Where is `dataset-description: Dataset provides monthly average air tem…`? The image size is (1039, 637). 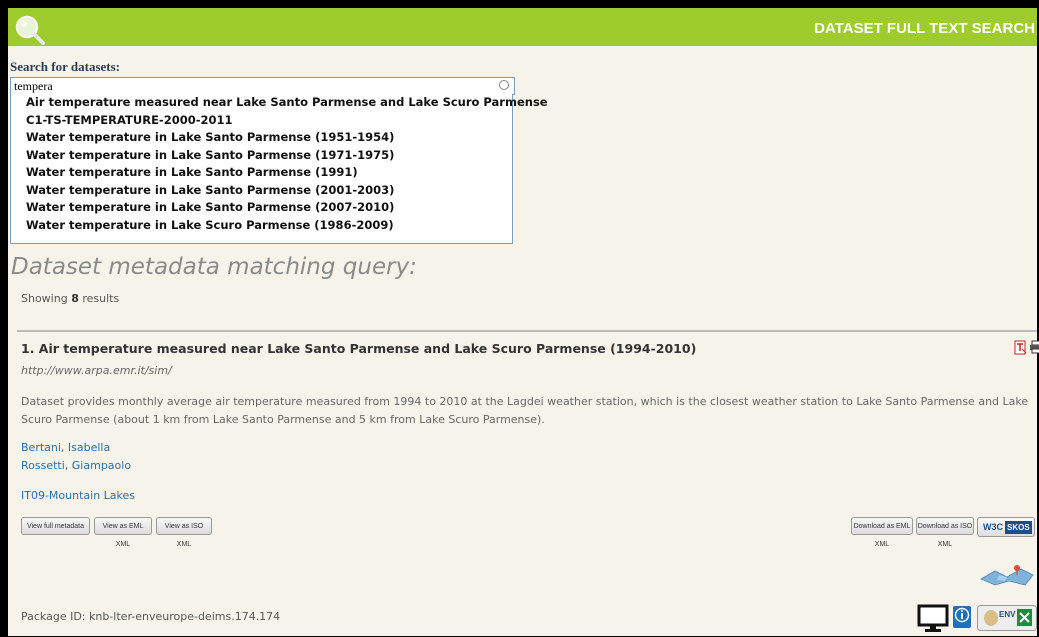
dataset-description: Dataset provides monthly average air tem… is located at coordinates (525, 410).